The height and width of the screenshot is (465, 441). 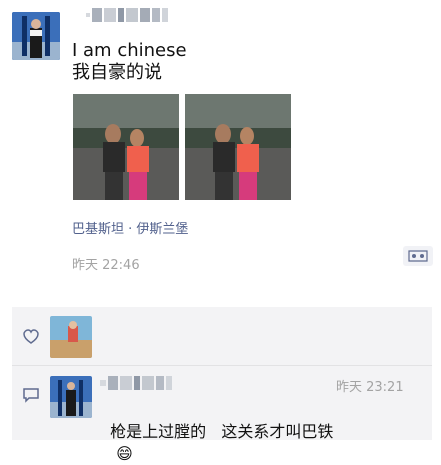 I want to click on post-time: 昨天 22:46, so click(x=106, y=265).